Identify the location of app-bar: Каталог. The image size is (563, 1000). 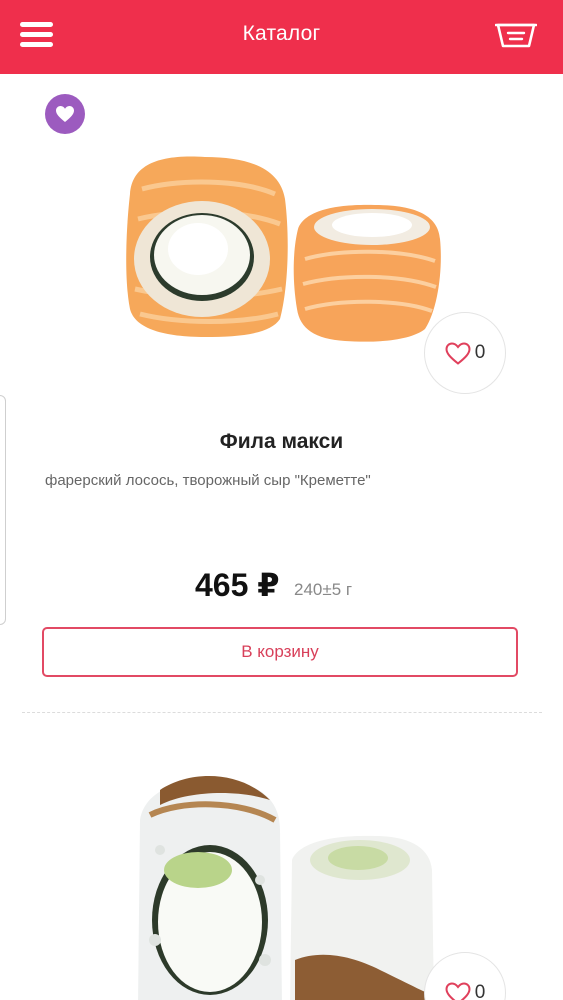
(281, 37).